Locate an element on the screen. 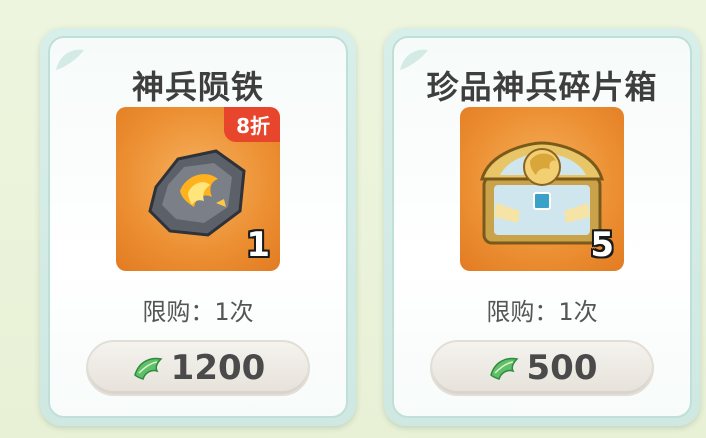  buy-button: 1200 is located at coordinates (198, 368).